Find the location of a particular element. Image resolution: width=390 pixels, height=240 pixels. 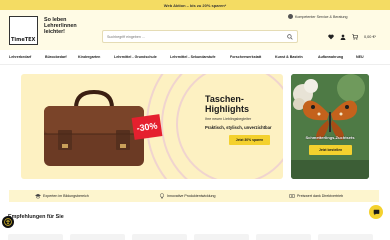

money-icon is located at coordinates (292, 196).